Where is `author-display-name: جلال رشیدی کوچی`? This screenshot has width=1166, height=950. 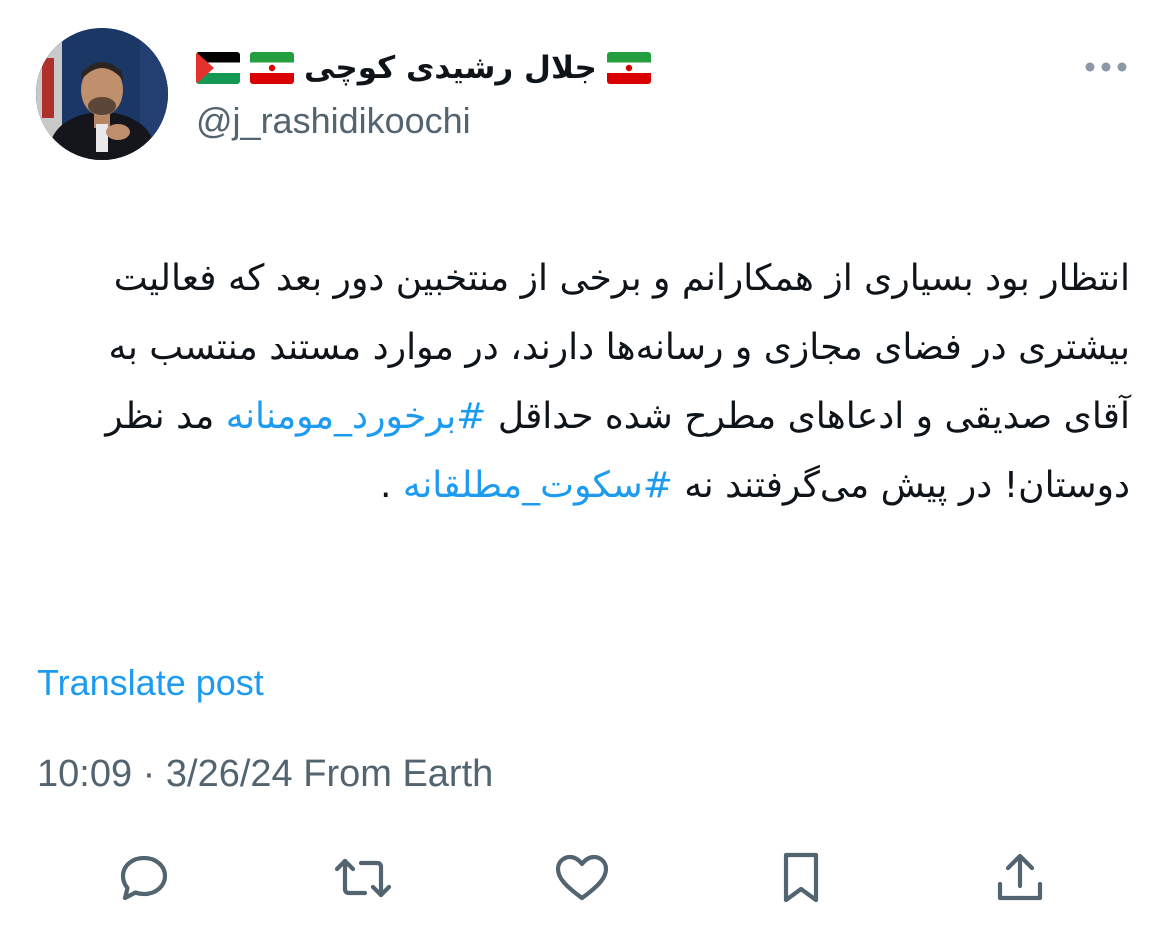
author-display-name: جلال رشیدی کوچی is located at coordinates (450, 68).